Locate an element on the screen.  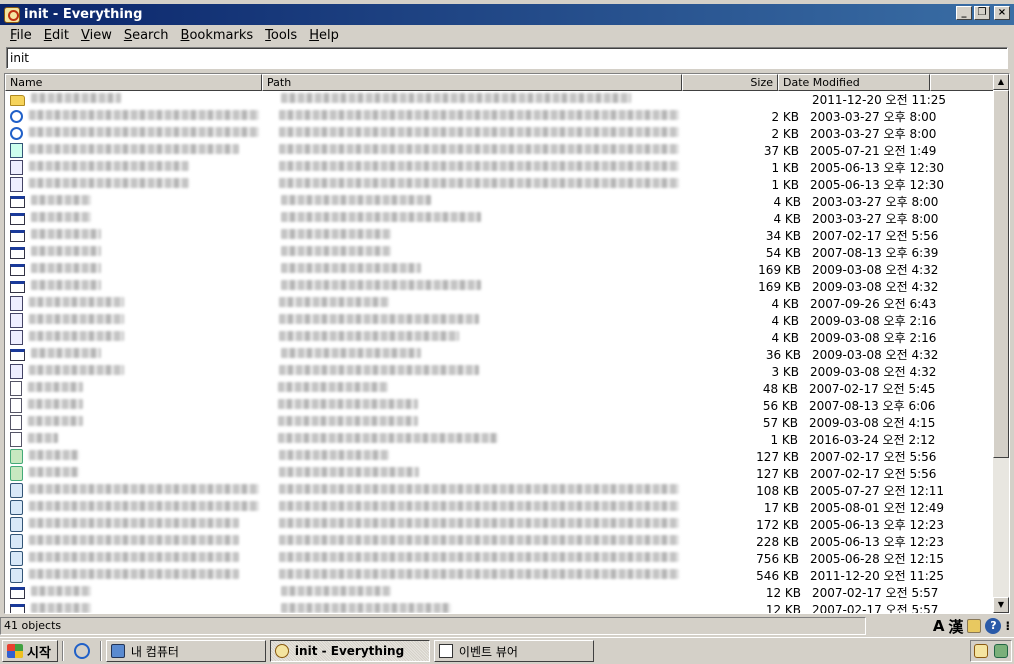
file-size: 108 KB is located at coordinates (777, 490).